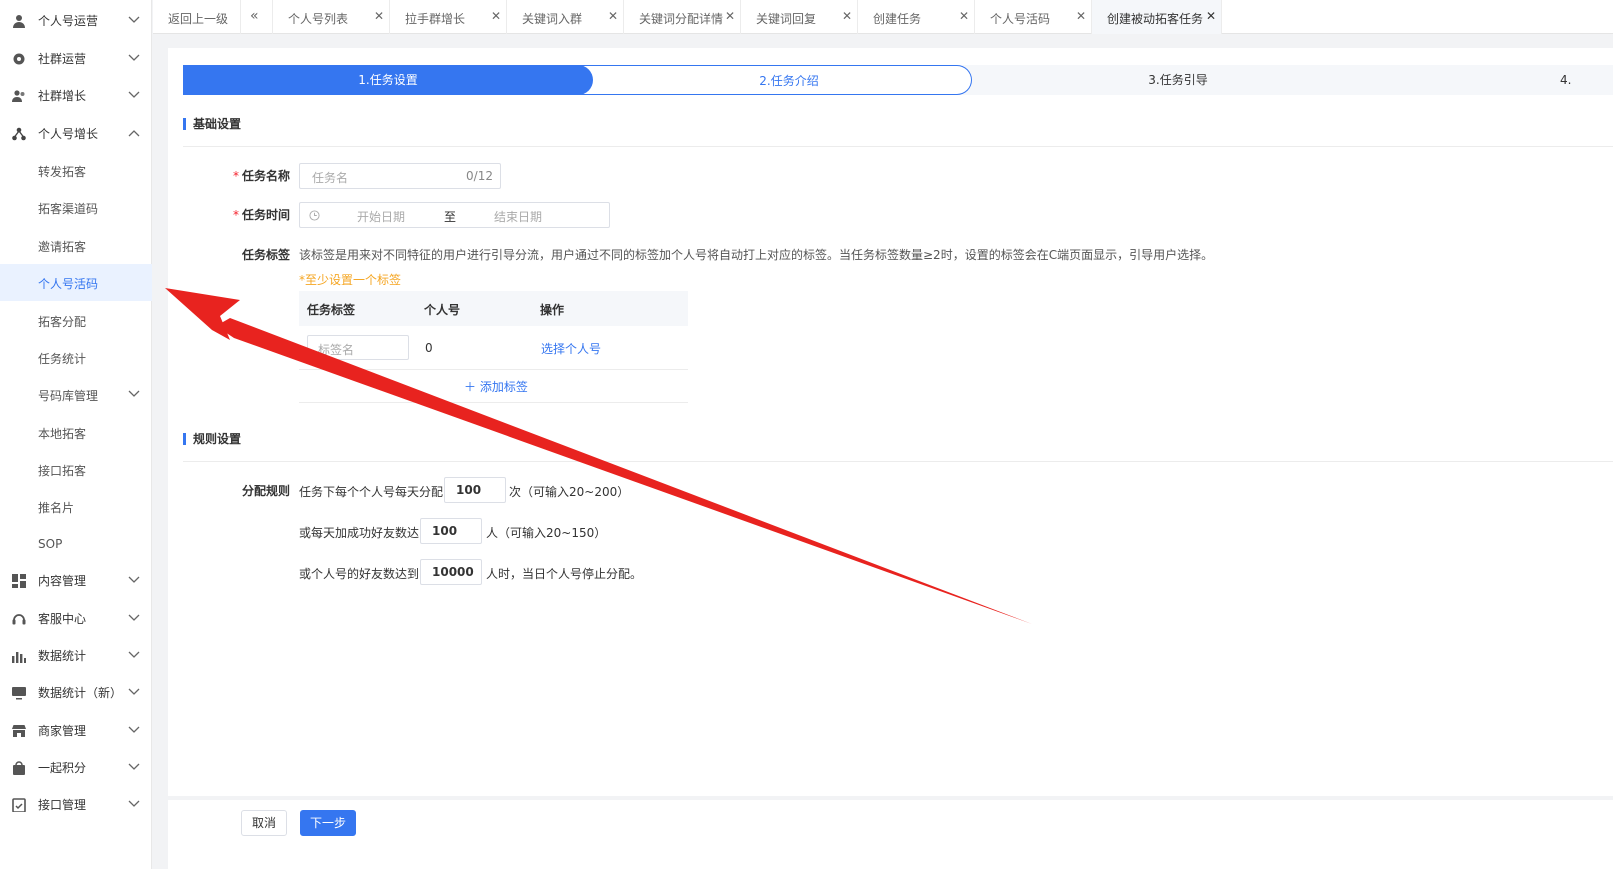  Describe the element at coordinates (331, 17) in the screenshot. I see `tab-personal-list: 个人号列表 ✕` at that location.